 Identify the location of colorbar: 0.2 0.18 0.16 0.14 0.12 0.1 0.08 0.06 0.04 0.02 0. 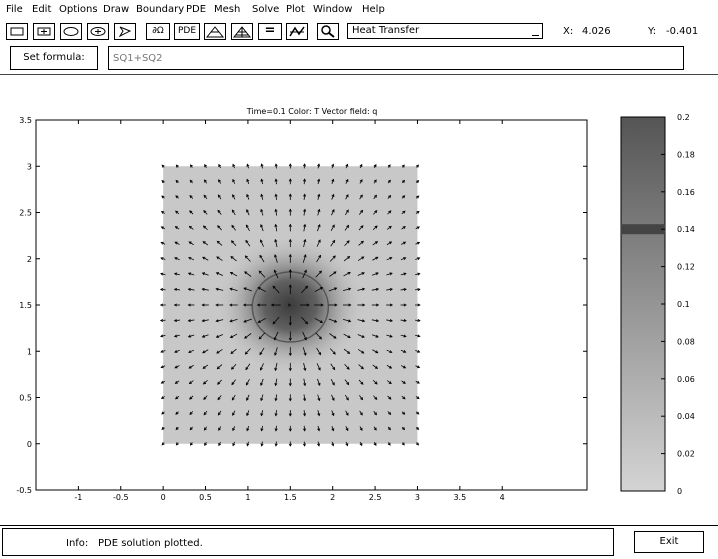
(659, 300).